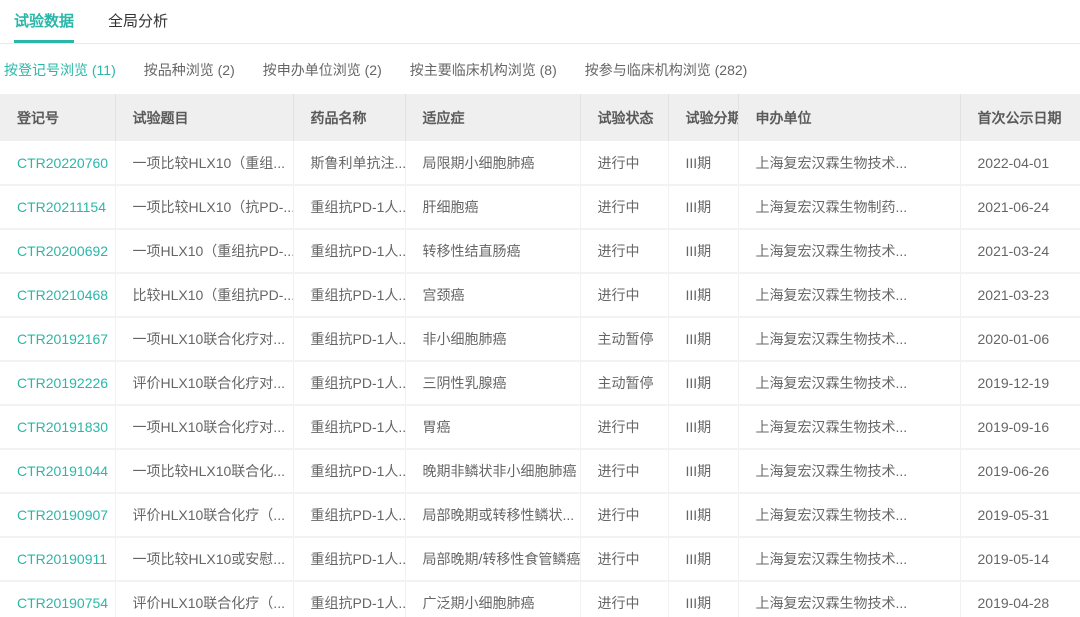 This screenshot has width=1080, height=617. I want to click on registration-number-link: CTR20192226, so click(62, 383).